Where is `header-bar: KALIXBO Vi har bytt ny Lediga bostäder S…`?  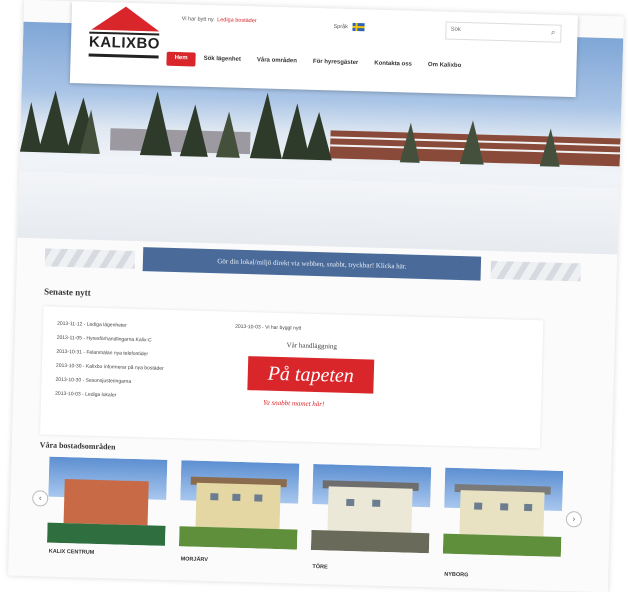
header-bar: KALIXBO Vi har bytt ny Lediga bostäder S… is located at coordinates (323, 49).